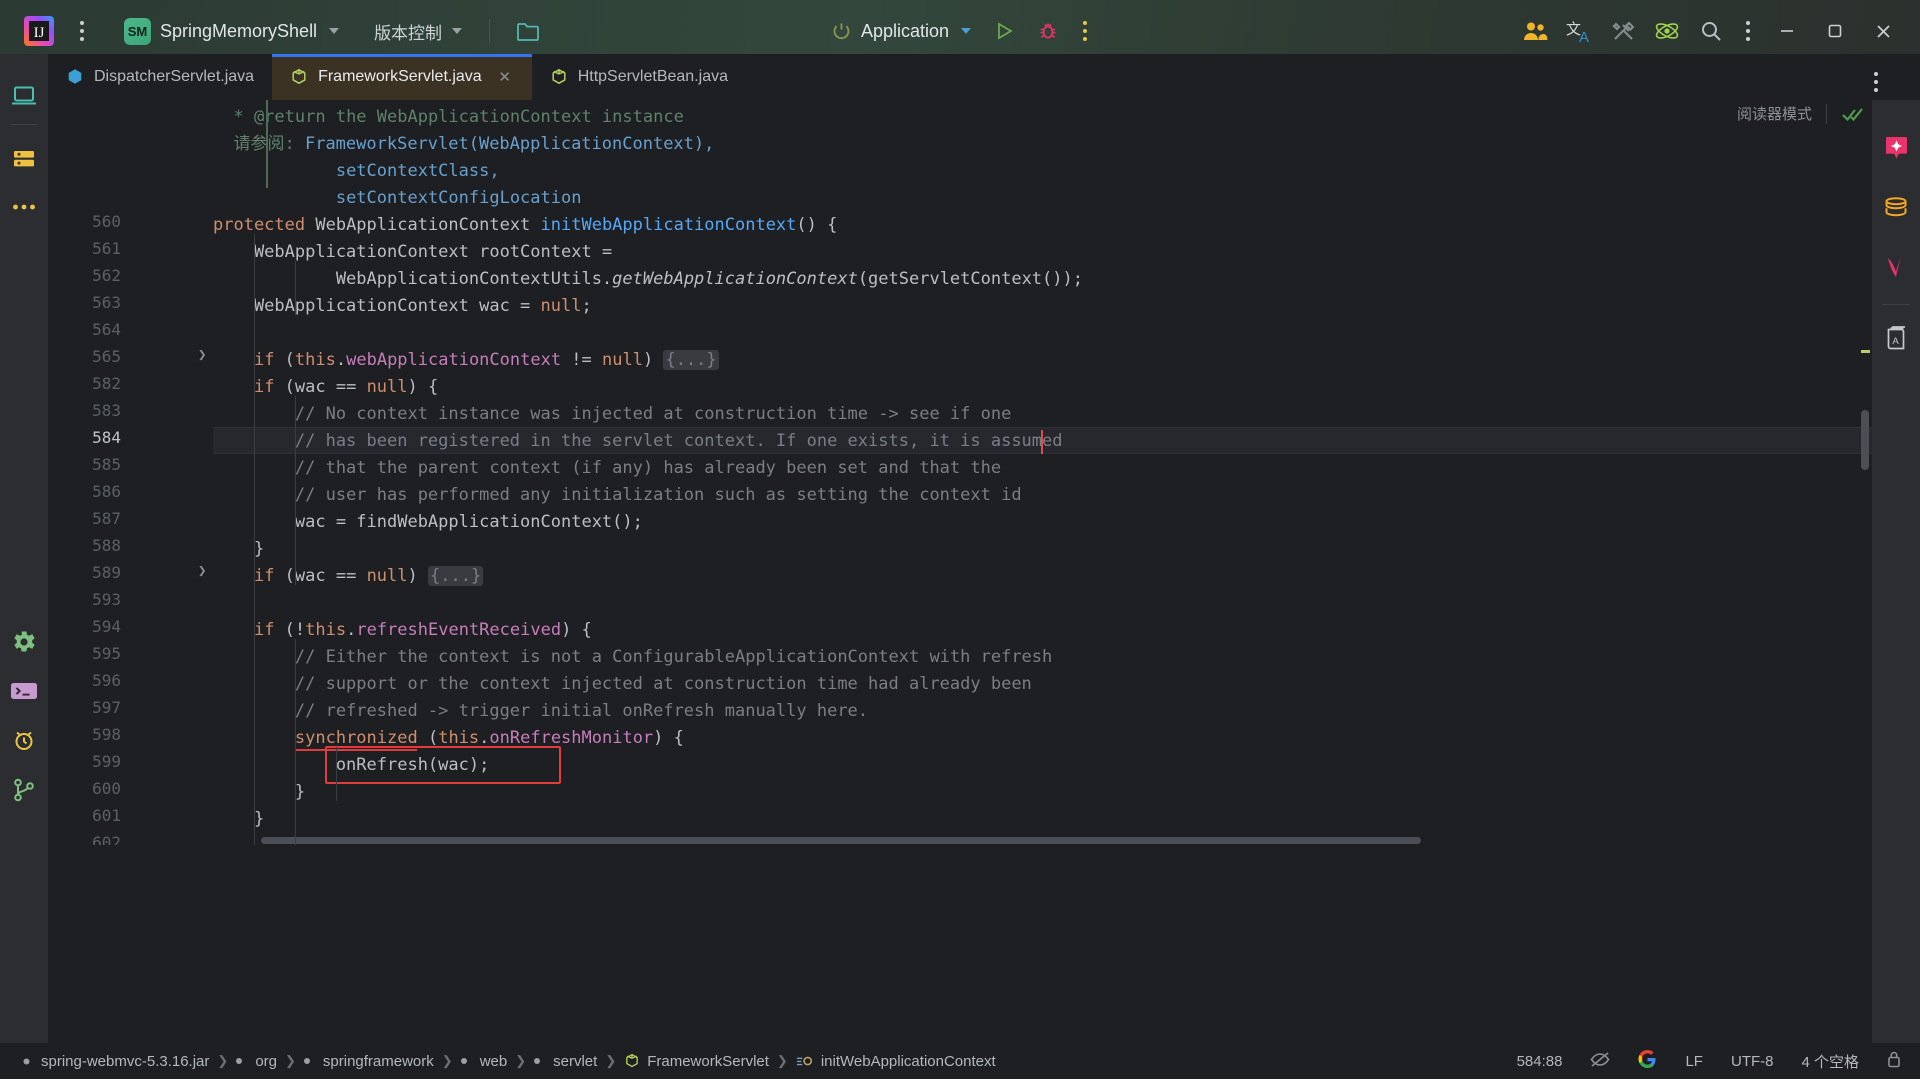 The height and width of the screenshot is (1079, 1920). I want to click on code-token: if, so click(264, 576).